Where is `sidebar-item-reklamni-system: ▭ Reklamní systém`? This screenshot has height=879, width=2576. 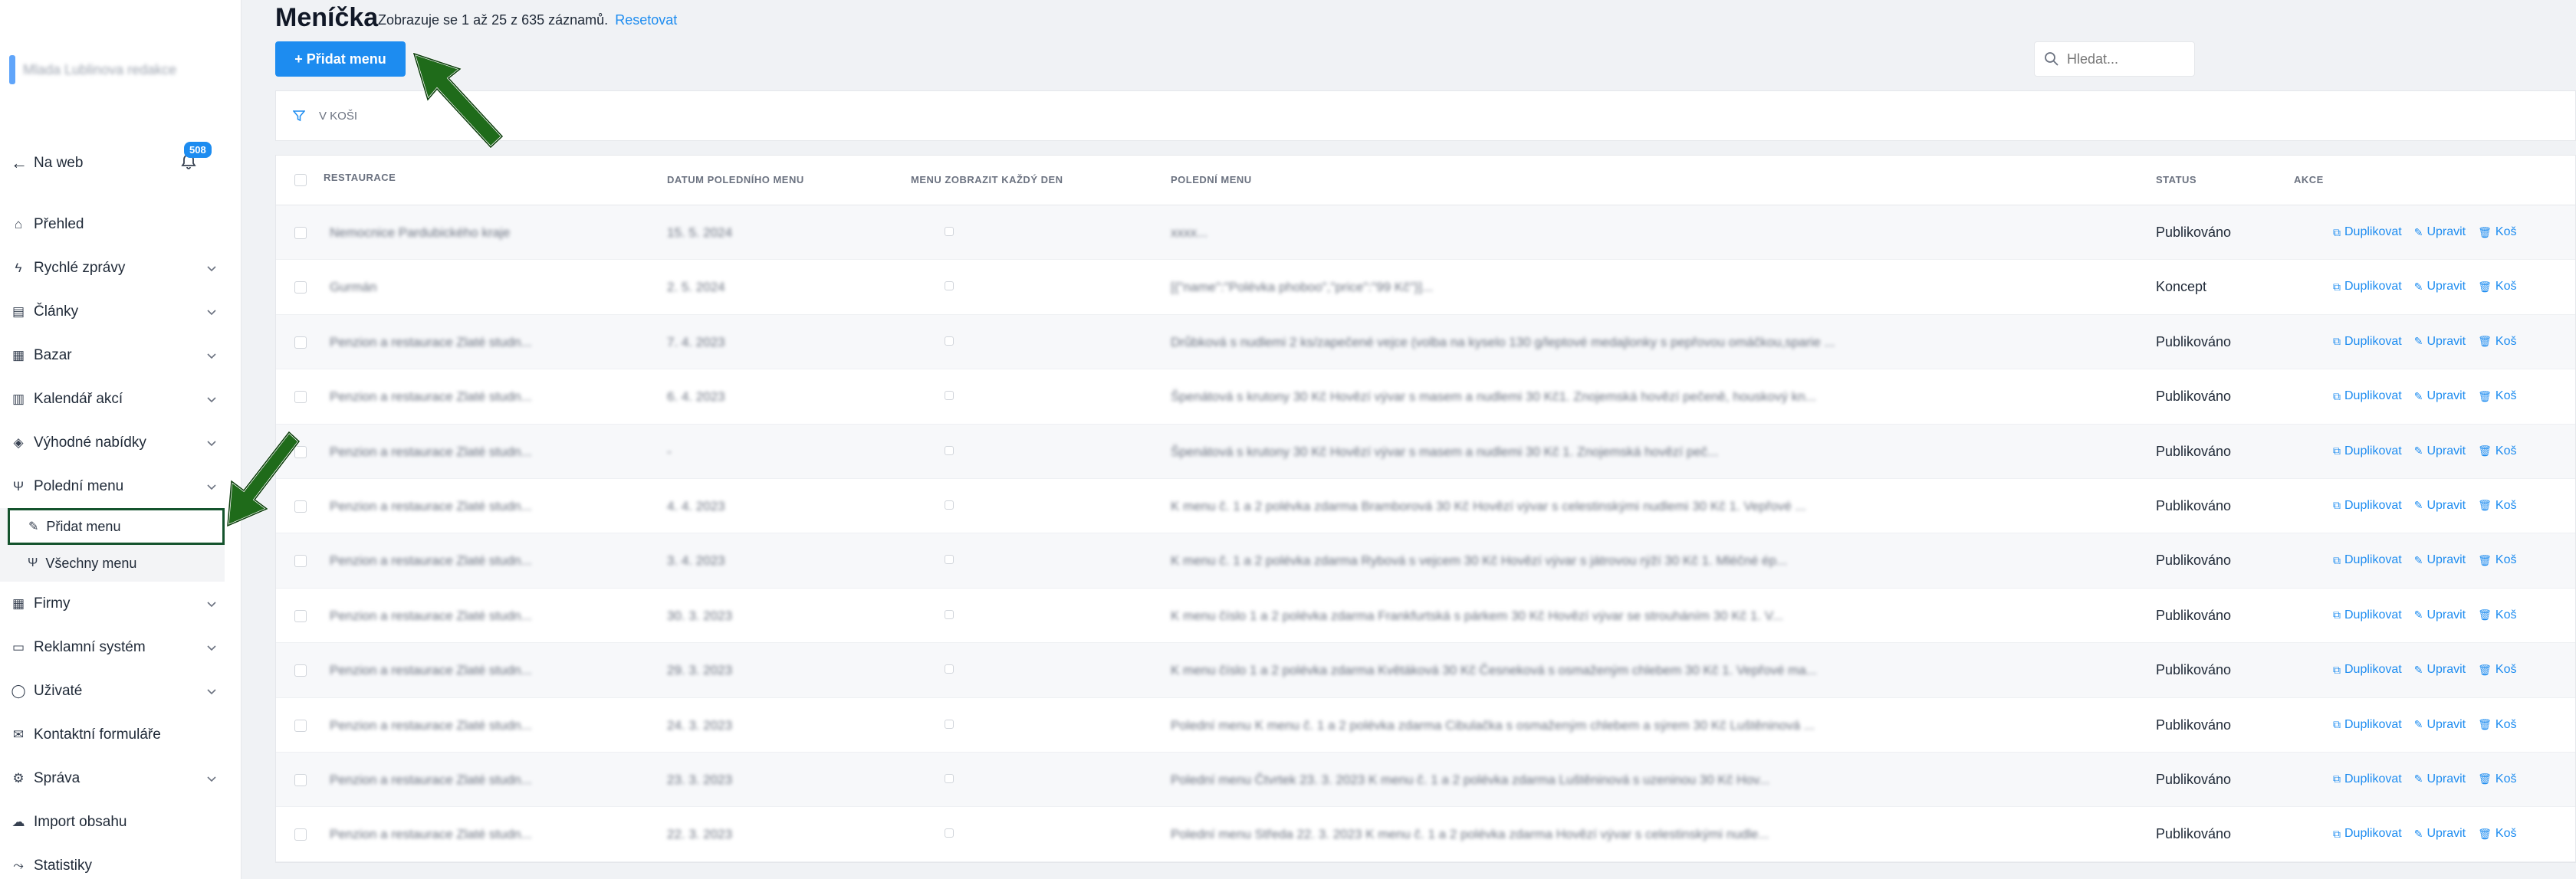
sidebar-item-reklamni-system: ▭ Reklamní systém is located at coordinates (113, 647).